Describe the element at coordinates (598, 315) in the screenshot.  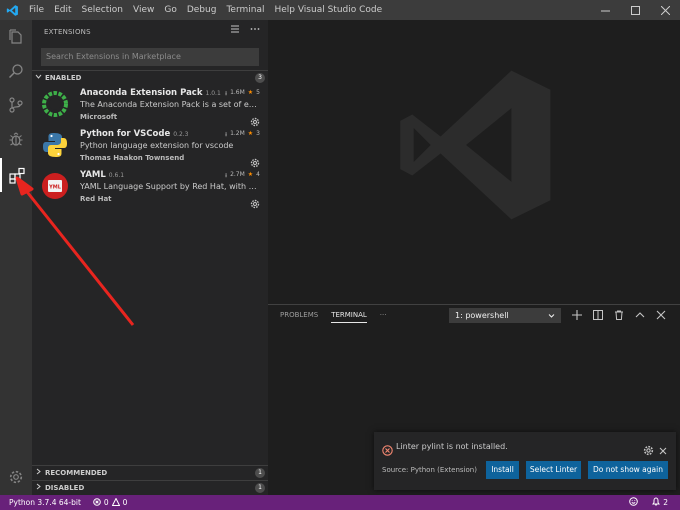
I see `split-terminal-icon` at that location.